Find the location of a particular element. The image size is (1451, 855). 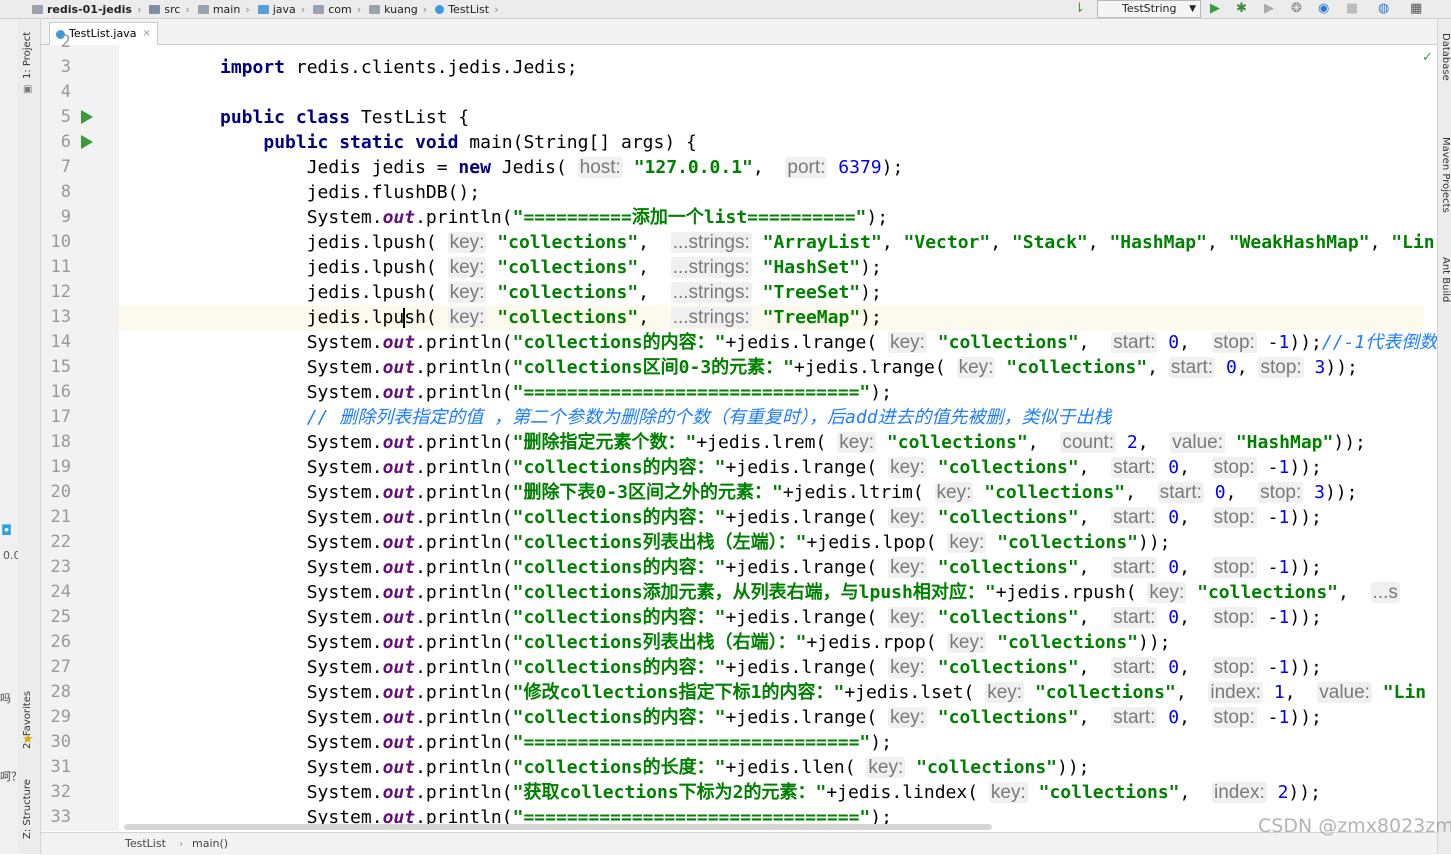

left-edge: ◘ × is located at coordinates (20, 436).